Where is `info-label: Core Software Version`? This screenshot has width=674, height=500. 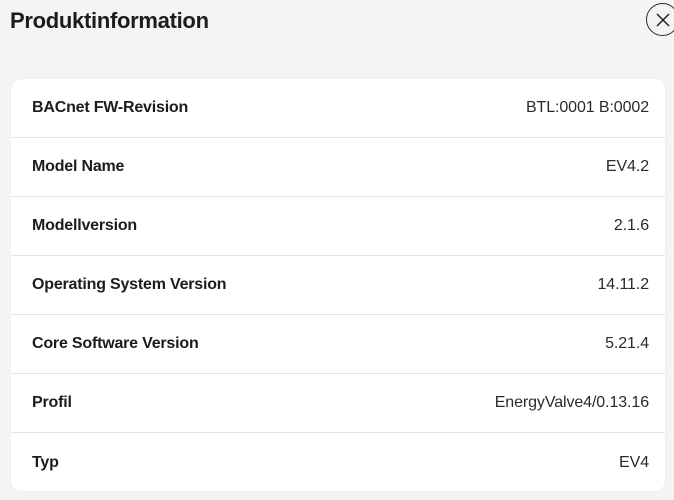 info-label: Core Software Version is located at coordinates (115, 343).